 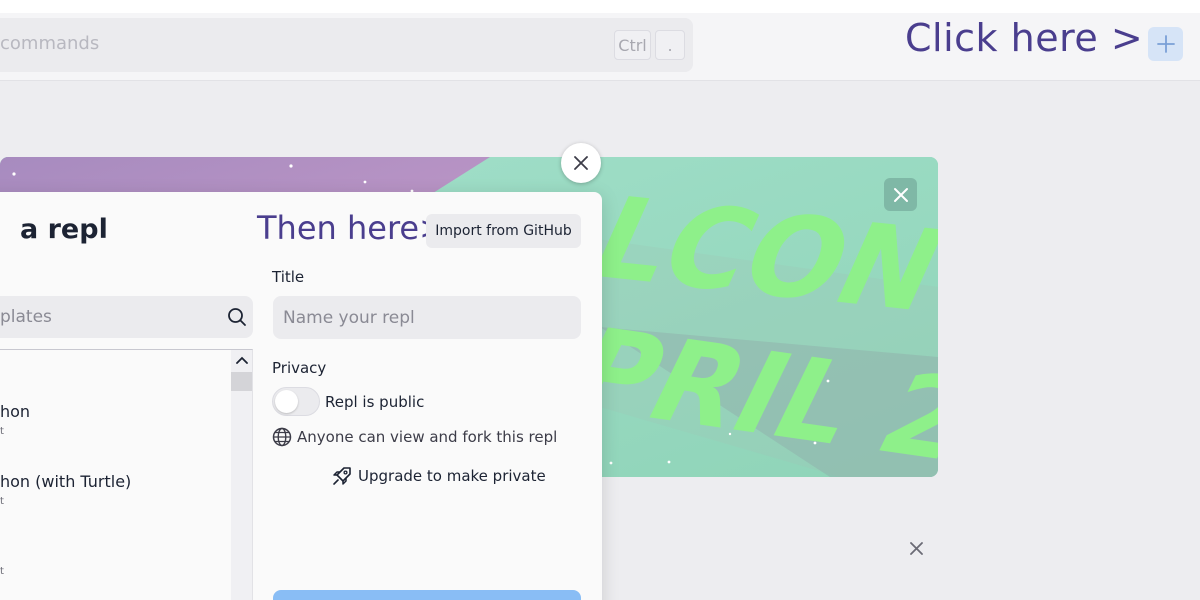 What do you see at coordinates (632, 45) in the screenshot?
I see `ctrl-key-hint: Ctrl` at bounding box center [632, 45].